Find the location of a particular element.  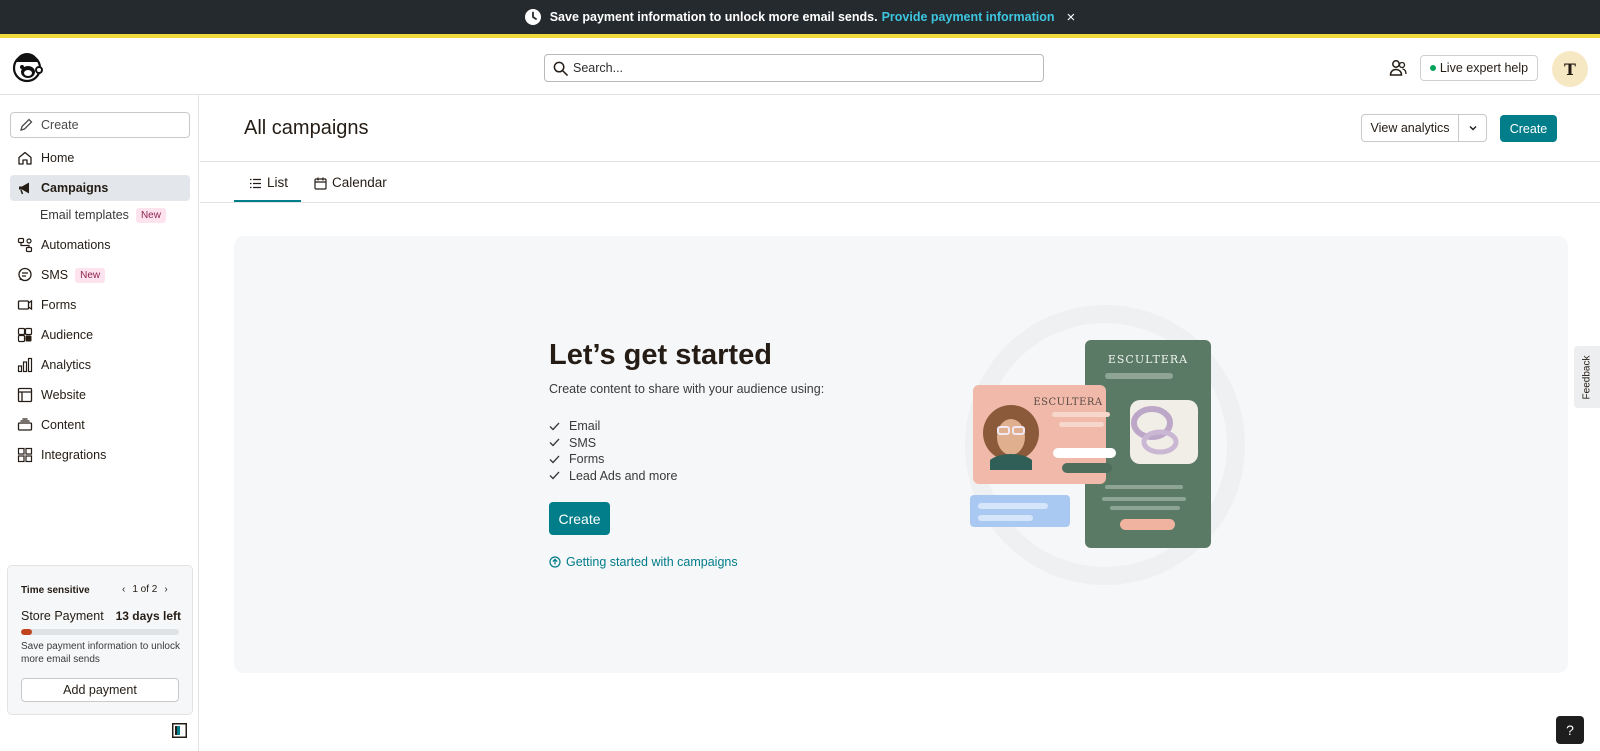

sidebar-item-home: Home is located at coordinates (100, 158).